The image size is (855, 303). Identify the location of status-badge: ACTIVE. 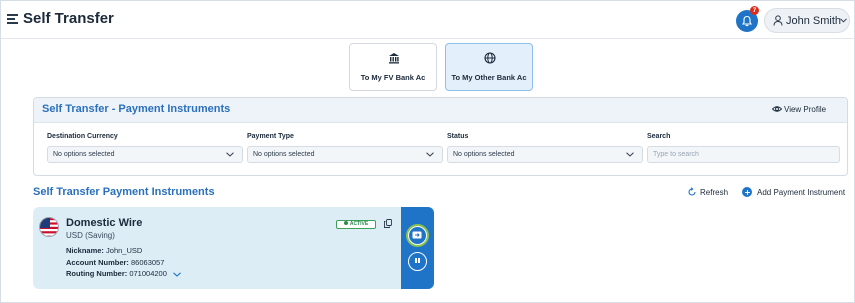
(356, 224).